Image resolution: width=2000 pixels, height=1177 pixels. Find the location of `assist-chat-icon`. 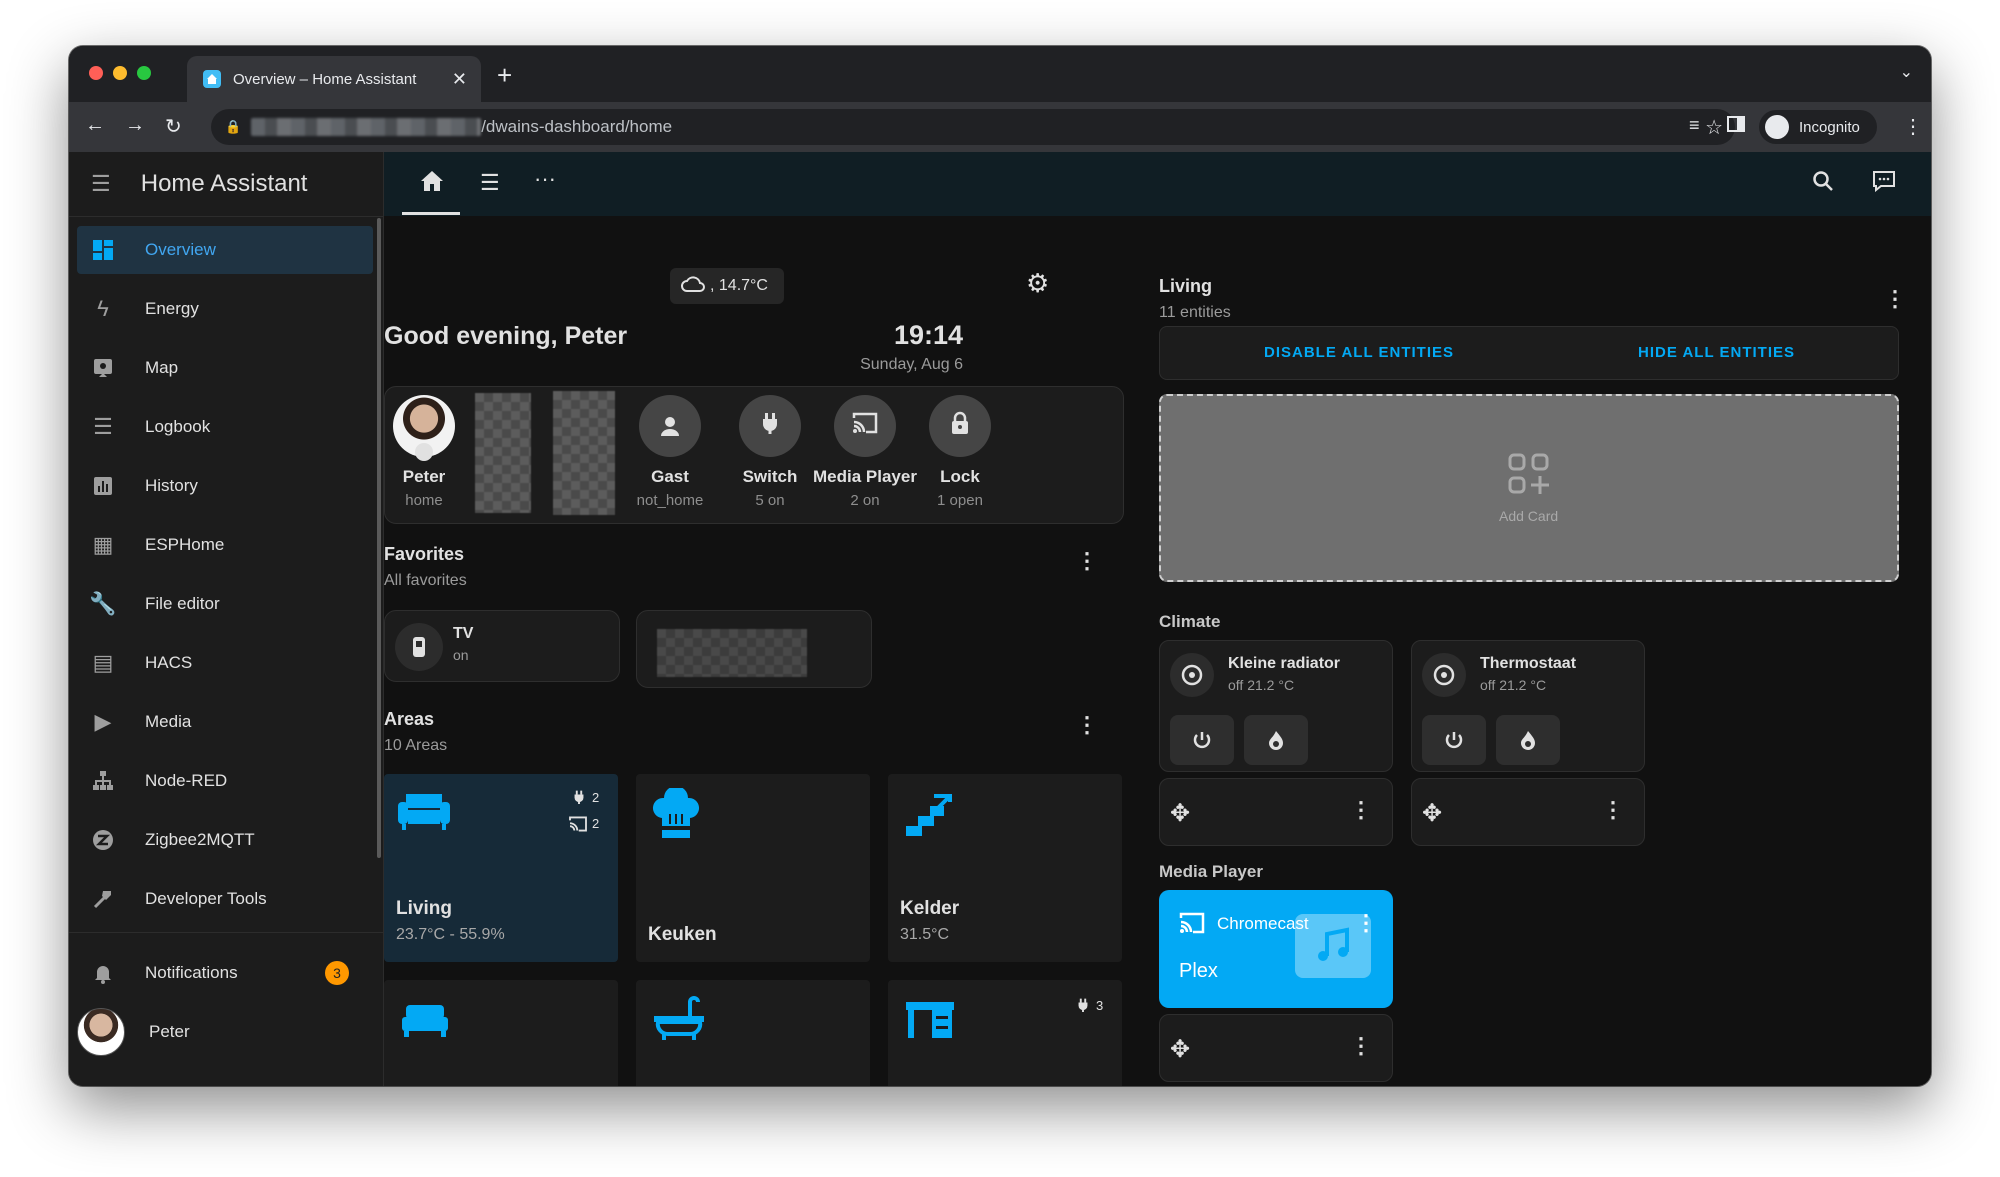

assist-chat-icon is located at coordinates (1884, 184).